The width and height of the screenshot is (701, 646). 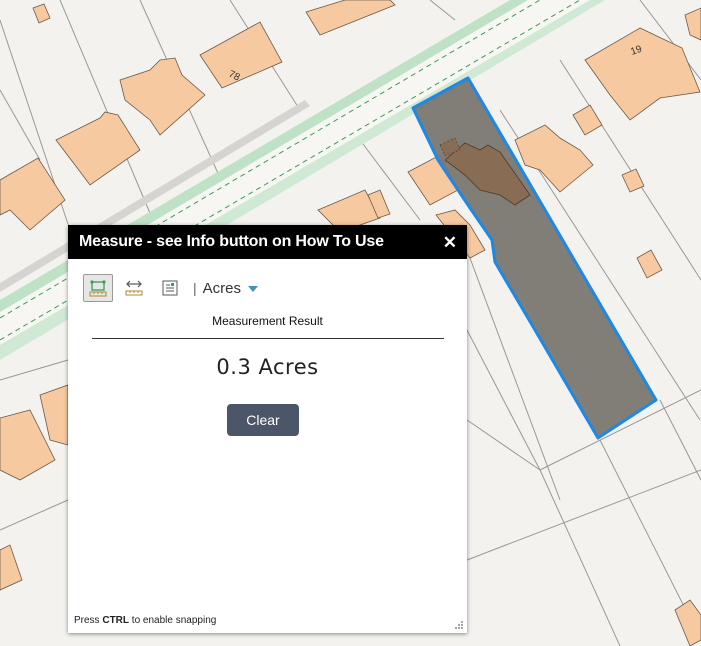 I want to click on close-button: ✕, so click(x=450, y=242).